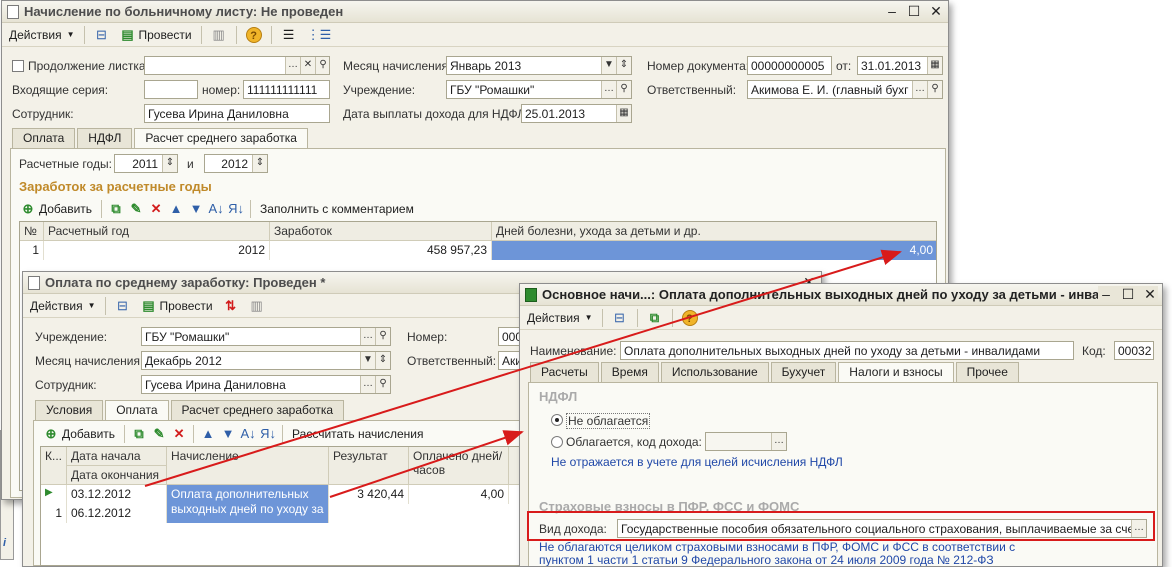 The width and height of the screenshot is (1172, 567). Describe the element at coordinates (655, 318) in the screenshot. I see `copy-button: ⧉` at that location.